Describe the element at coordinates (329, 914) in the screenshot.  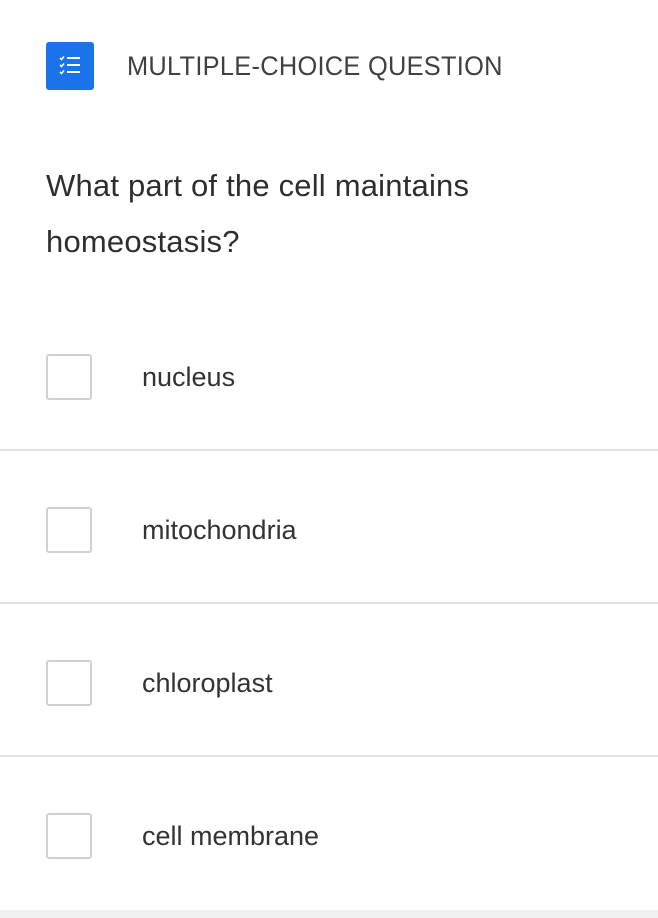
I see `footer-divider` at that location.